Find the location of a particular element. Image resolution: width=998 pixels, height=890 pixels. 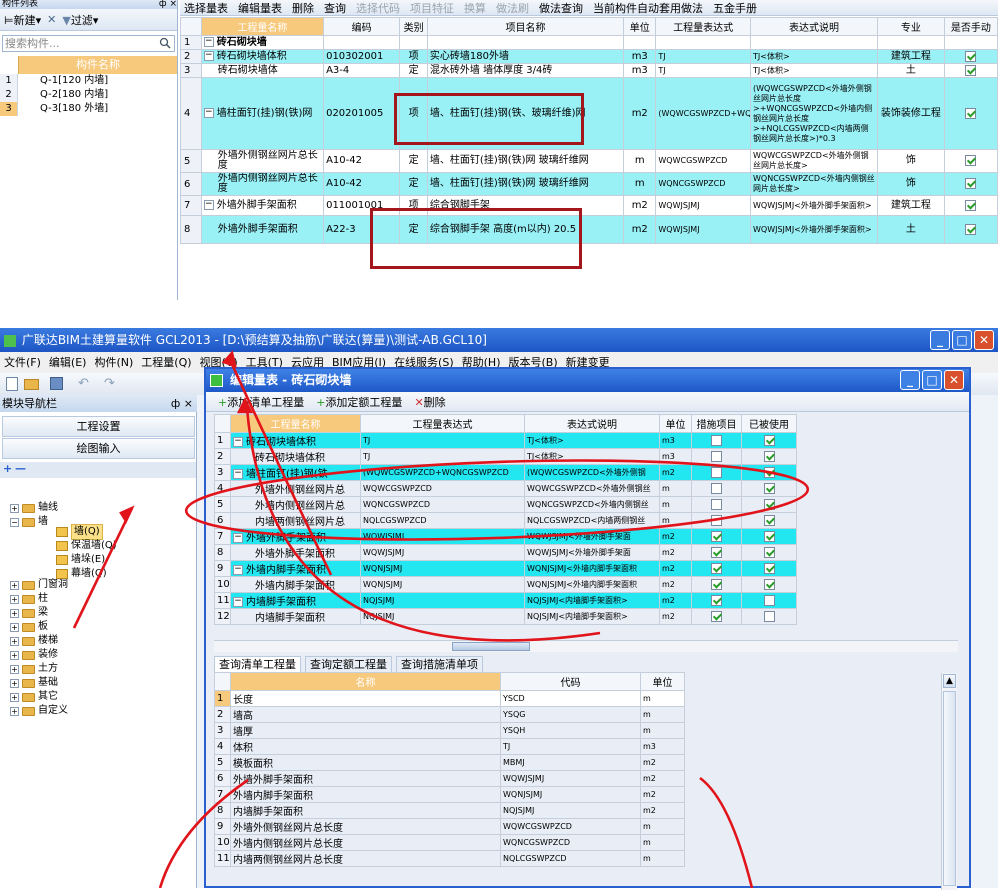

toolbar-button: 删除 is located at coordinates (303, 7).